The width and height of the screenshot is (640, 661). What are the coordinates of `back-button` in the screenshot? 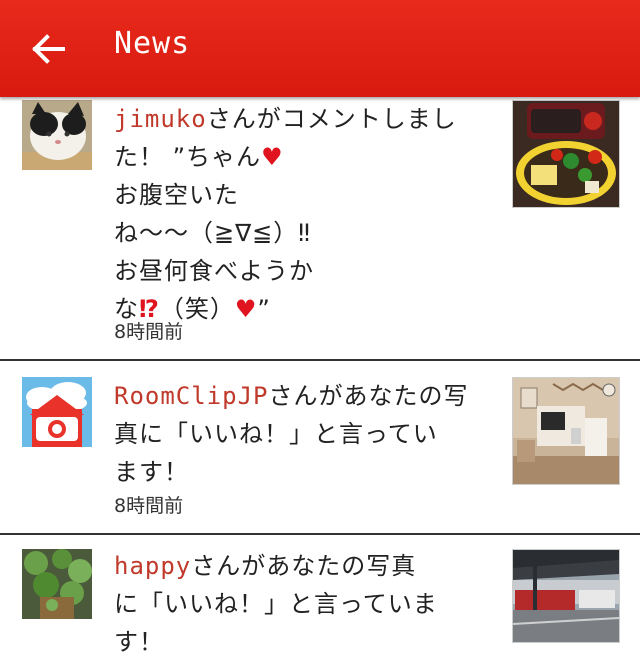 It's located at (49, 49).